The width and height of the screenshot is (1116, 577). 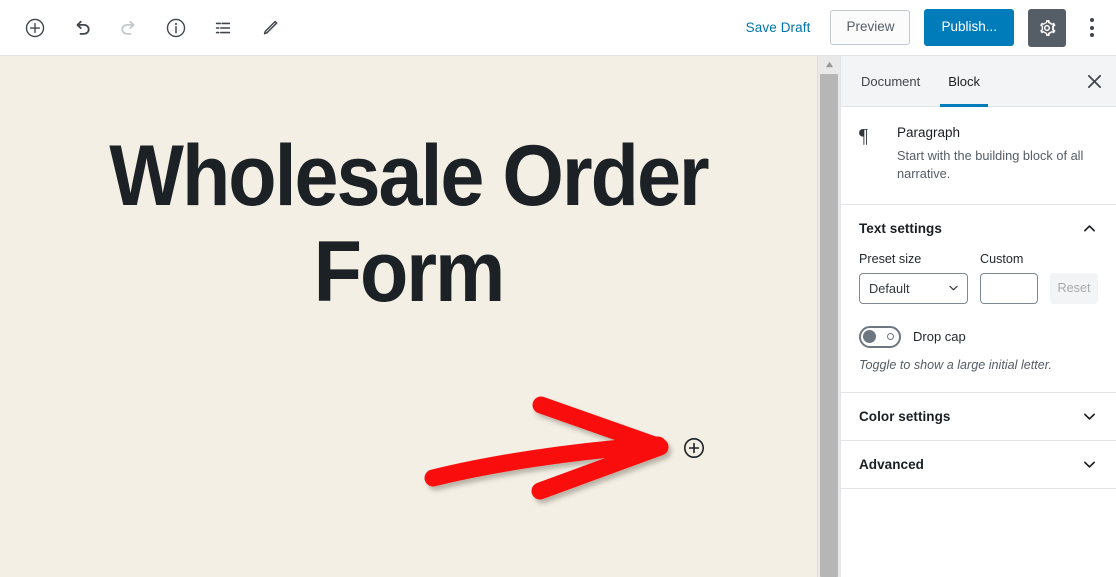 I want to click on custom-size-group: Custom, so click(x=1009, y=278).